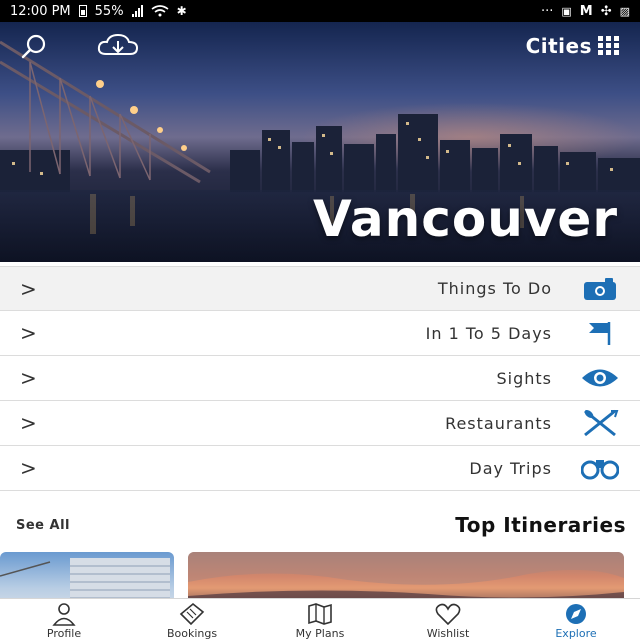 The height and width of the screenshot is (640, 640). Describe the element at coordinates (320, 11) in the screenshot. I see `status-bar: 12:00 PM 55% ✱ ··· ▣ M ✣ ▨` at that location.